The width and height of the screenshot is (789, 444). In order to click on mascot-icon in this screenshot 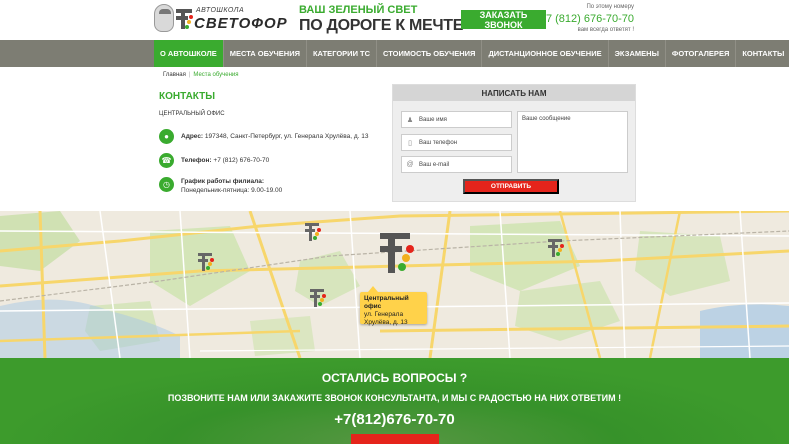, I will do `click(164, 18)`.